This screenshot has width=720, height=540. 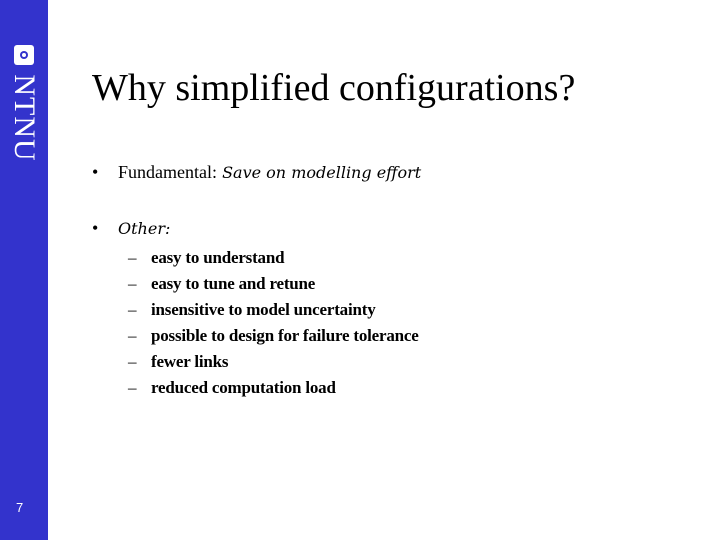 What do you see at coordinates (285, 335) in the screenshot?
I see `list-item-text: possible to design for failure tolerance` at bounding box center [285, 335].